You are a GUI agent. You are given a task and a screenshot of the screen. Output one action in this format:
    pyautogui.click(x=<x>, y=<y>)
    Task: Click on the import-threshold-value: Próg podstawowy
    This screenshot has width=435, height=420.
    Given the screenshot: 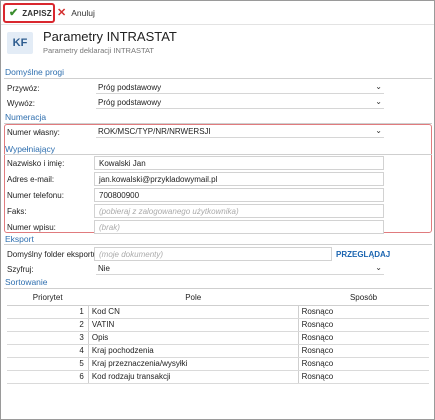 What is the action you would take?
    pyautogui.click(x=130, y=87)
    